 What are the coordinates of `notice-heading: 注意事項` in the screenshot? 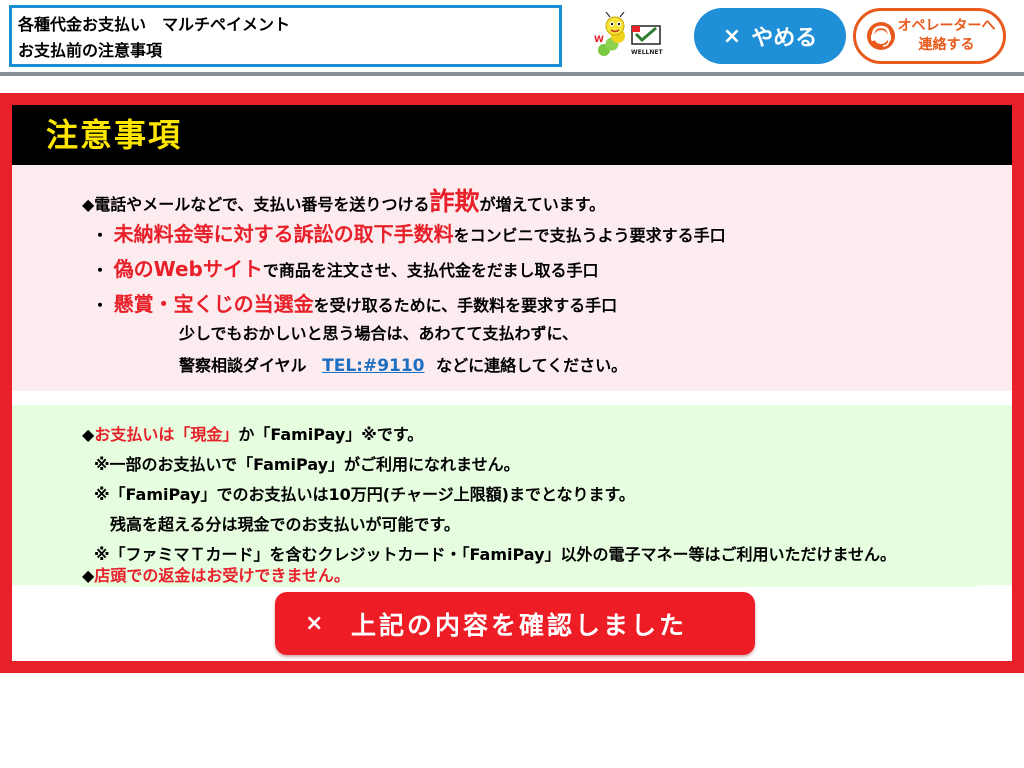 It's located at (512, 135).